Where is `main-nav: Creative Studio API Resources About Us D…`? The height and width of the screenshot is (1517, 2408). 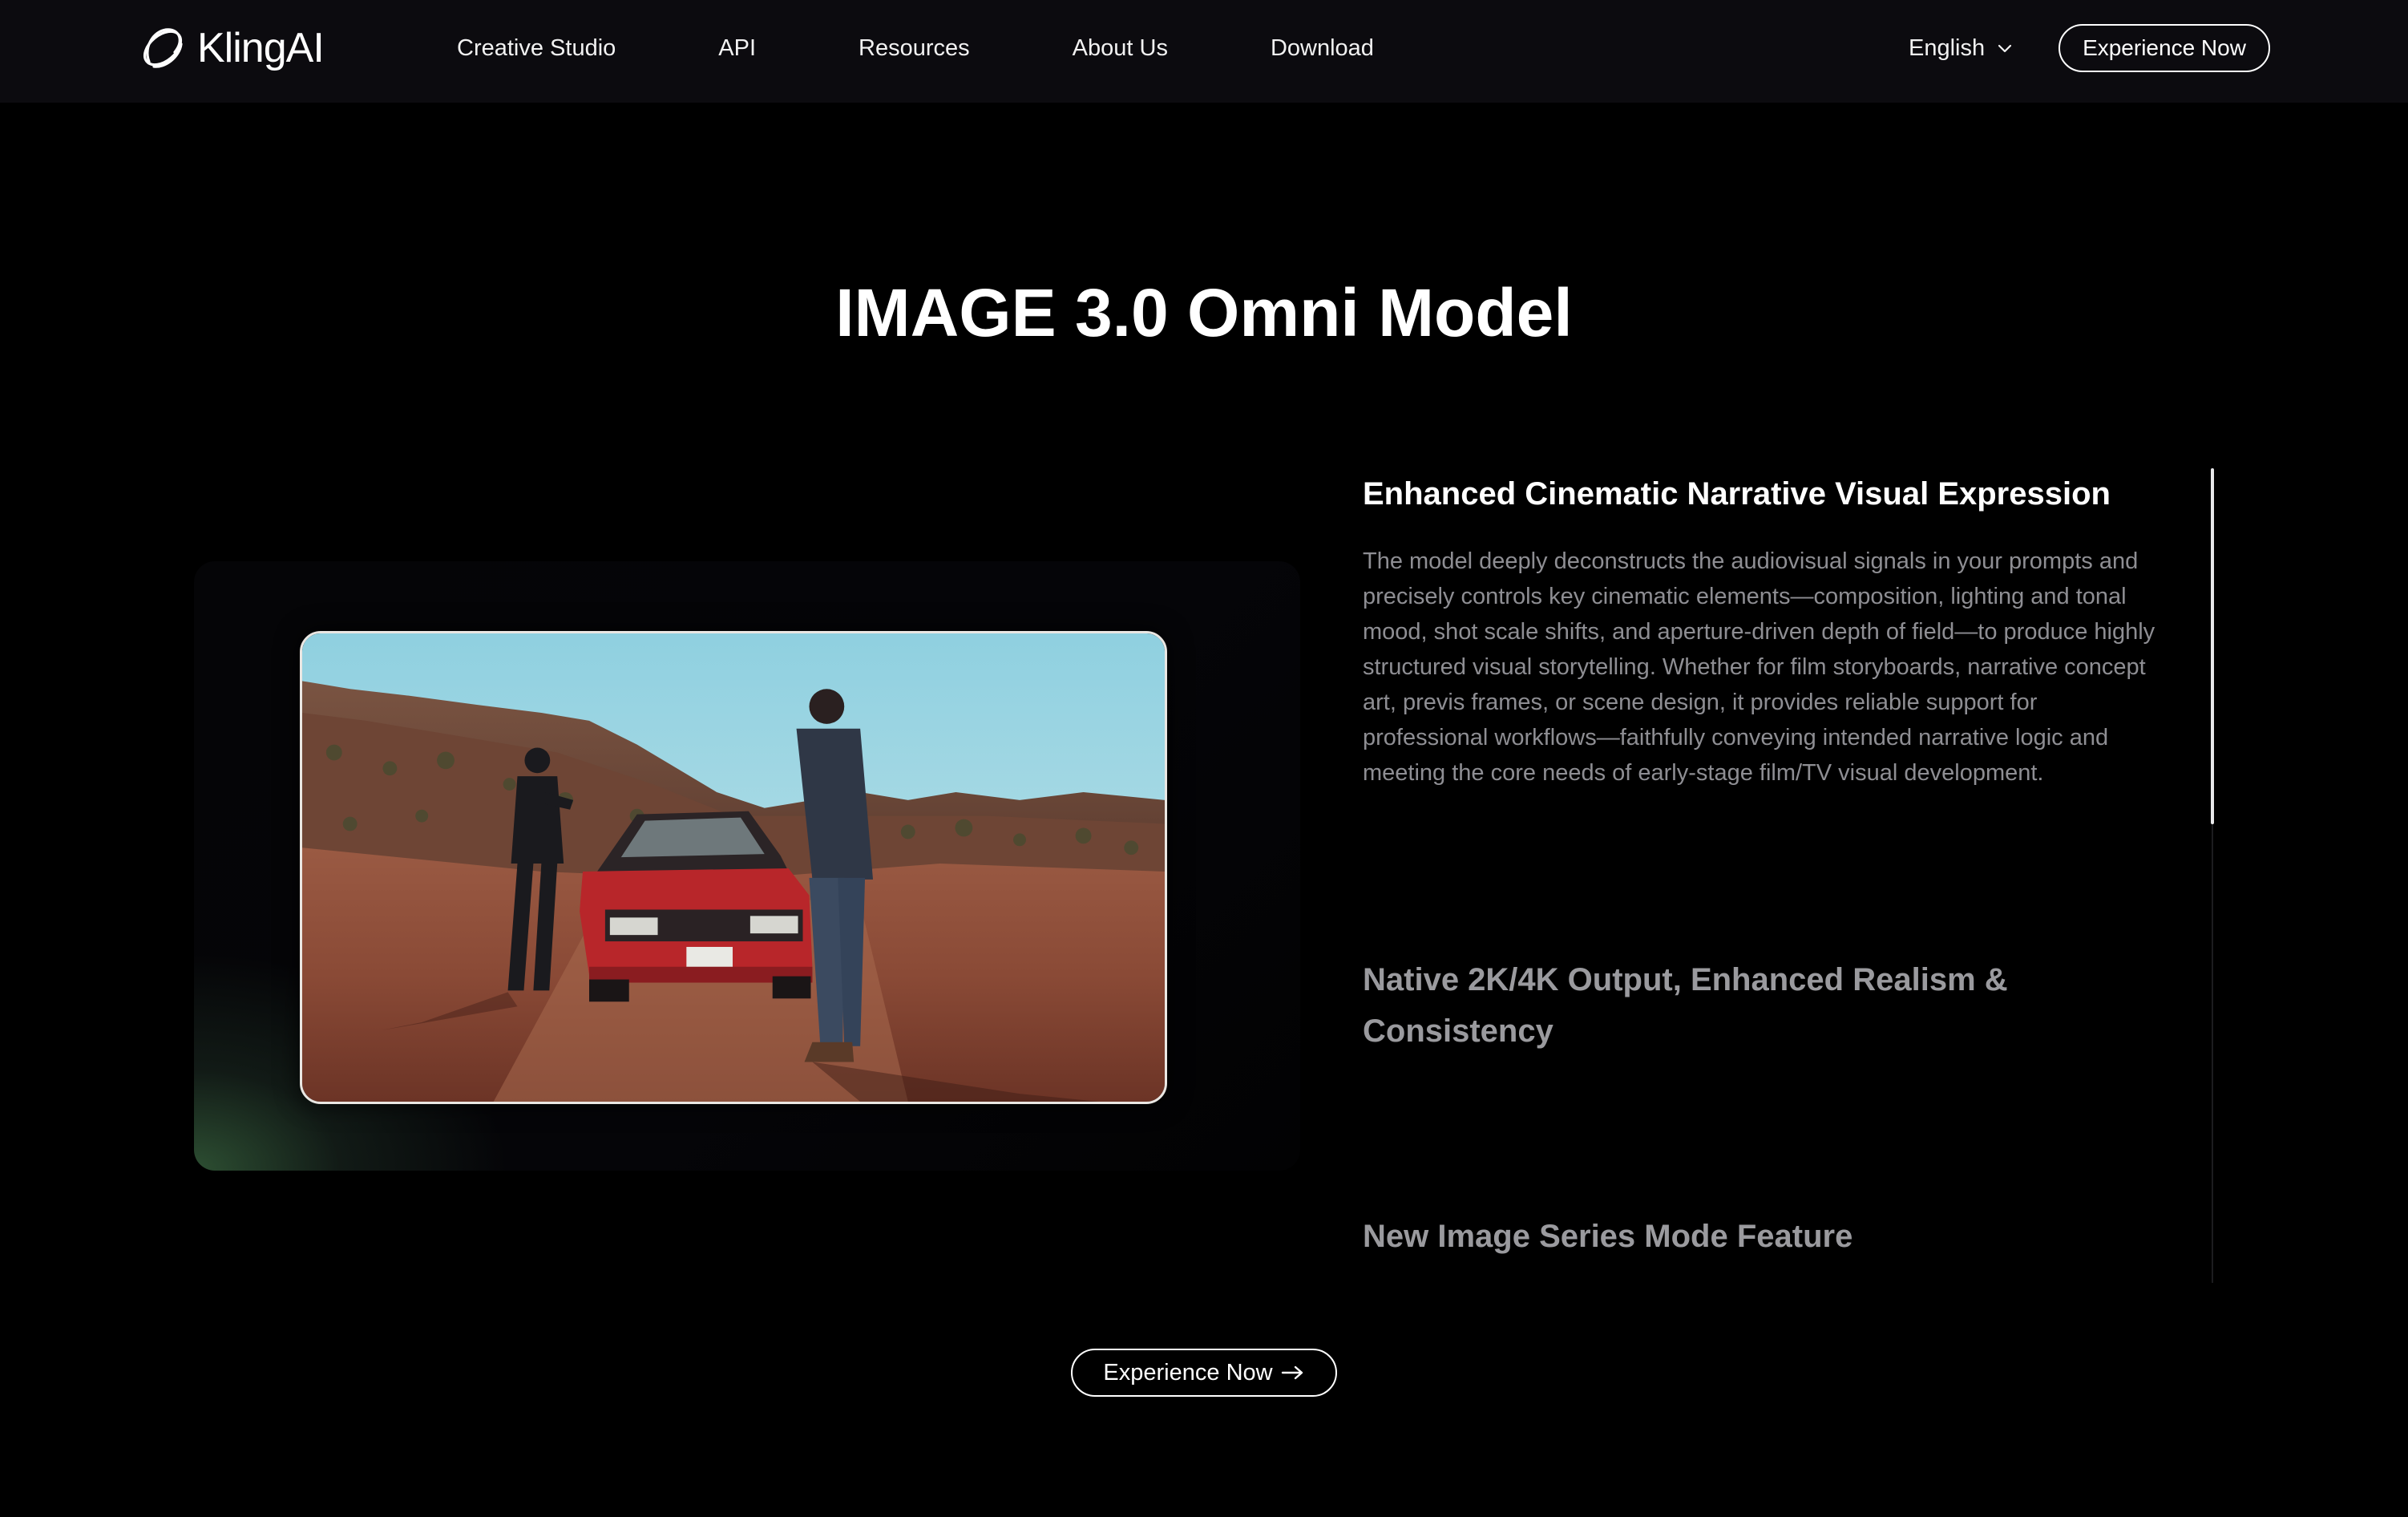
main-nav: Creative Studio API Resources About Us D… is located at coordinates (967, 48).